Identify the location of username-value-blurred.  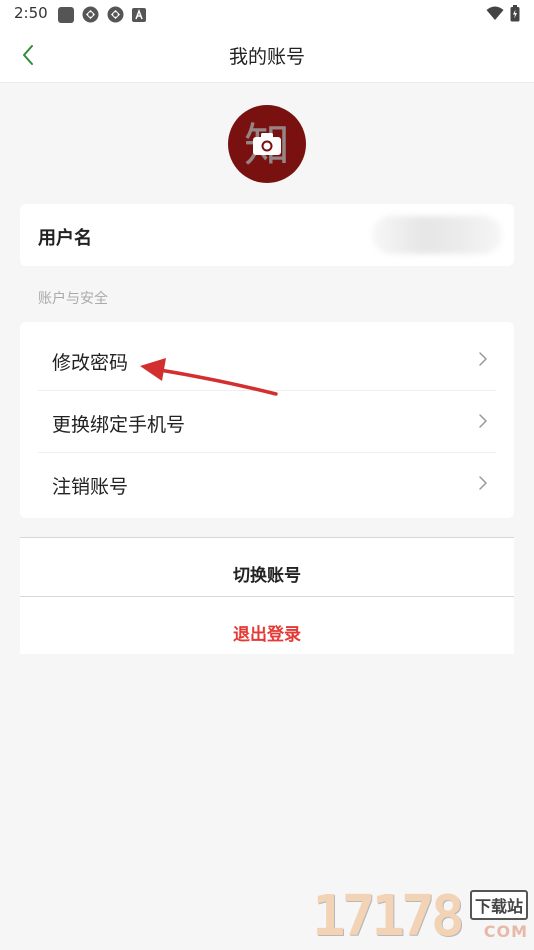
(437, 235).